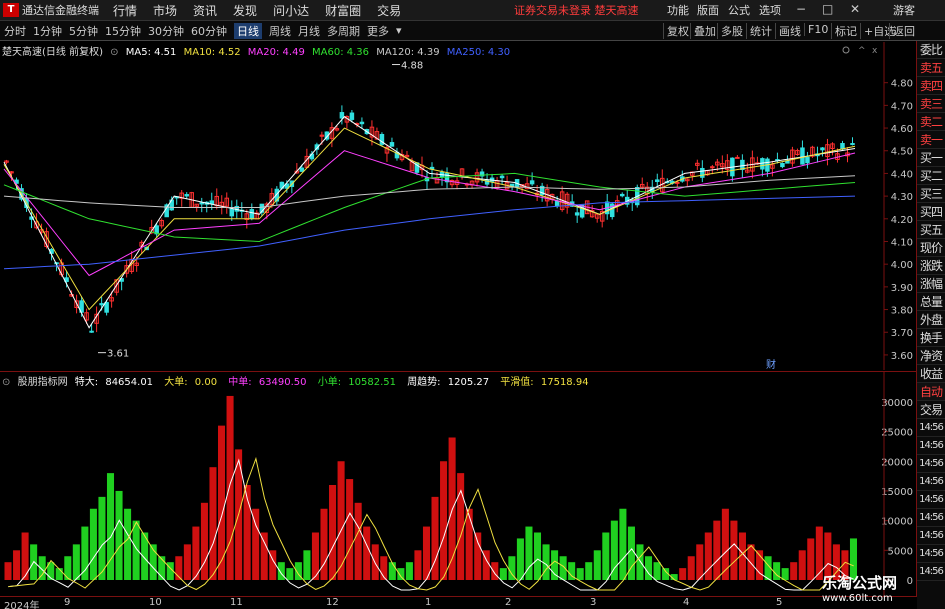  What do you see at coordinates (125, 10) in the screenshot?
I see `menu-hangqing: 行情` at bounding box center [125, 10].